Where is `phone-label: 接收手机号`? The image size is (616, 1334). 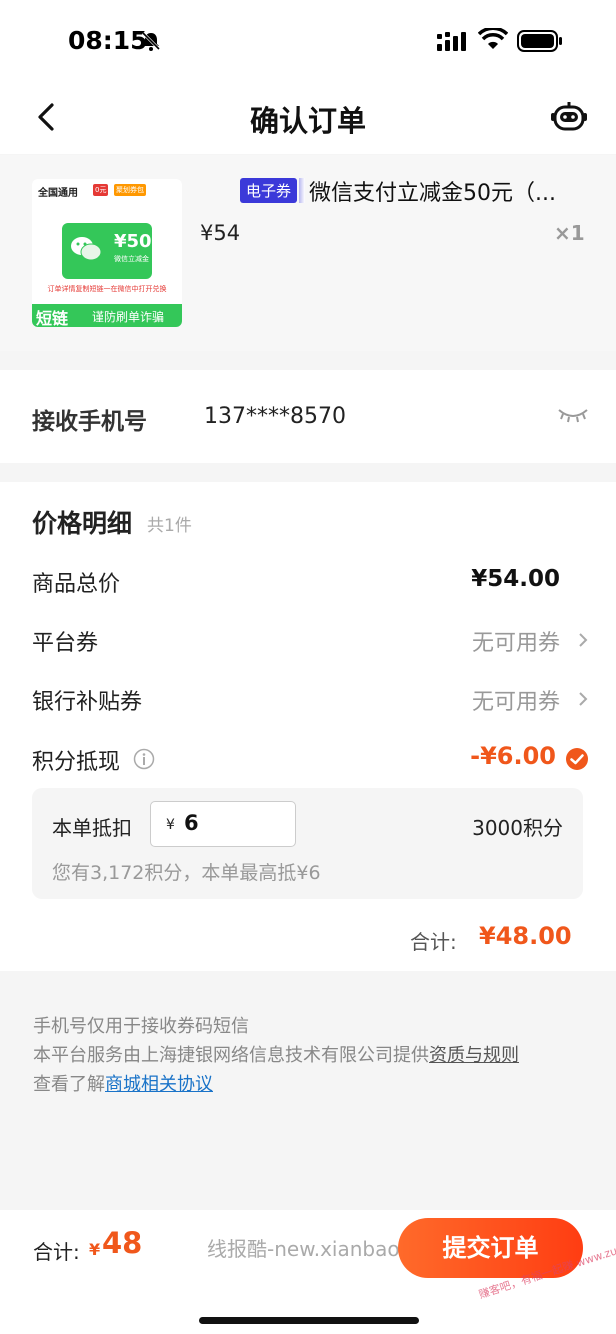
phone-label: 接收手机号 is located at coordinates (89, 422).